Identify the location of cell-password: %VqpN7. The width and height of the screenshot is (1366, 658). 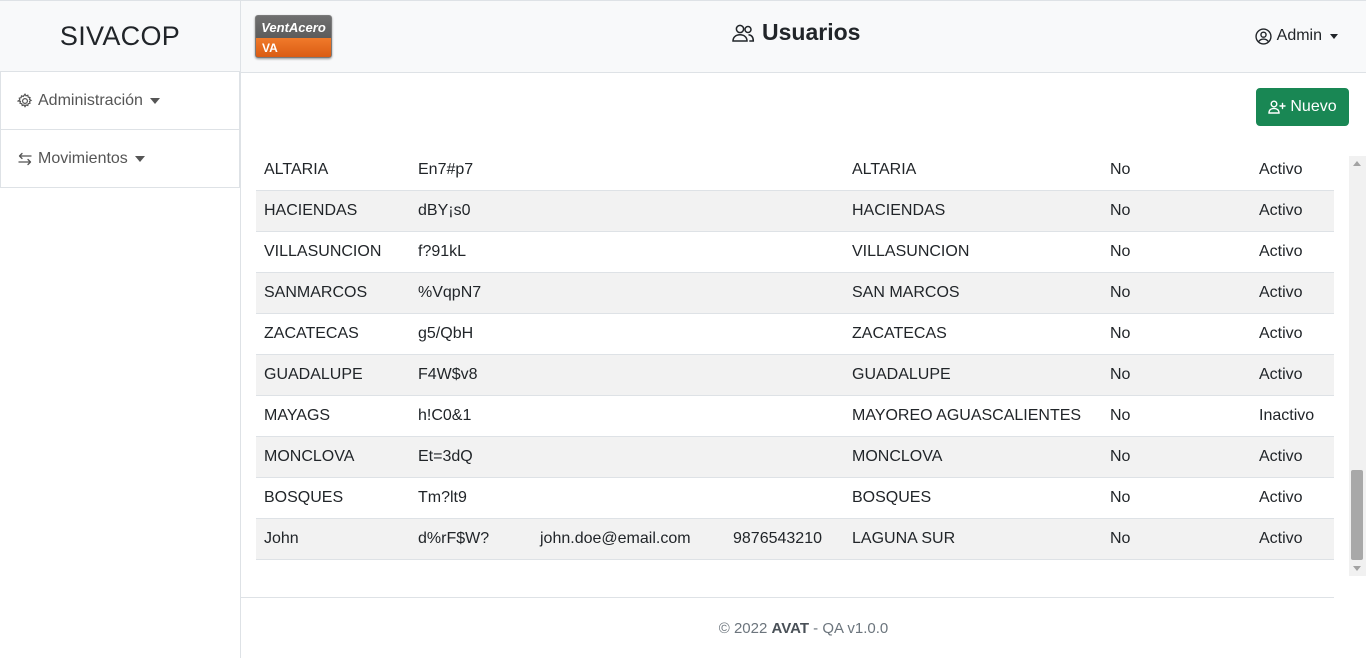
(471, 293).